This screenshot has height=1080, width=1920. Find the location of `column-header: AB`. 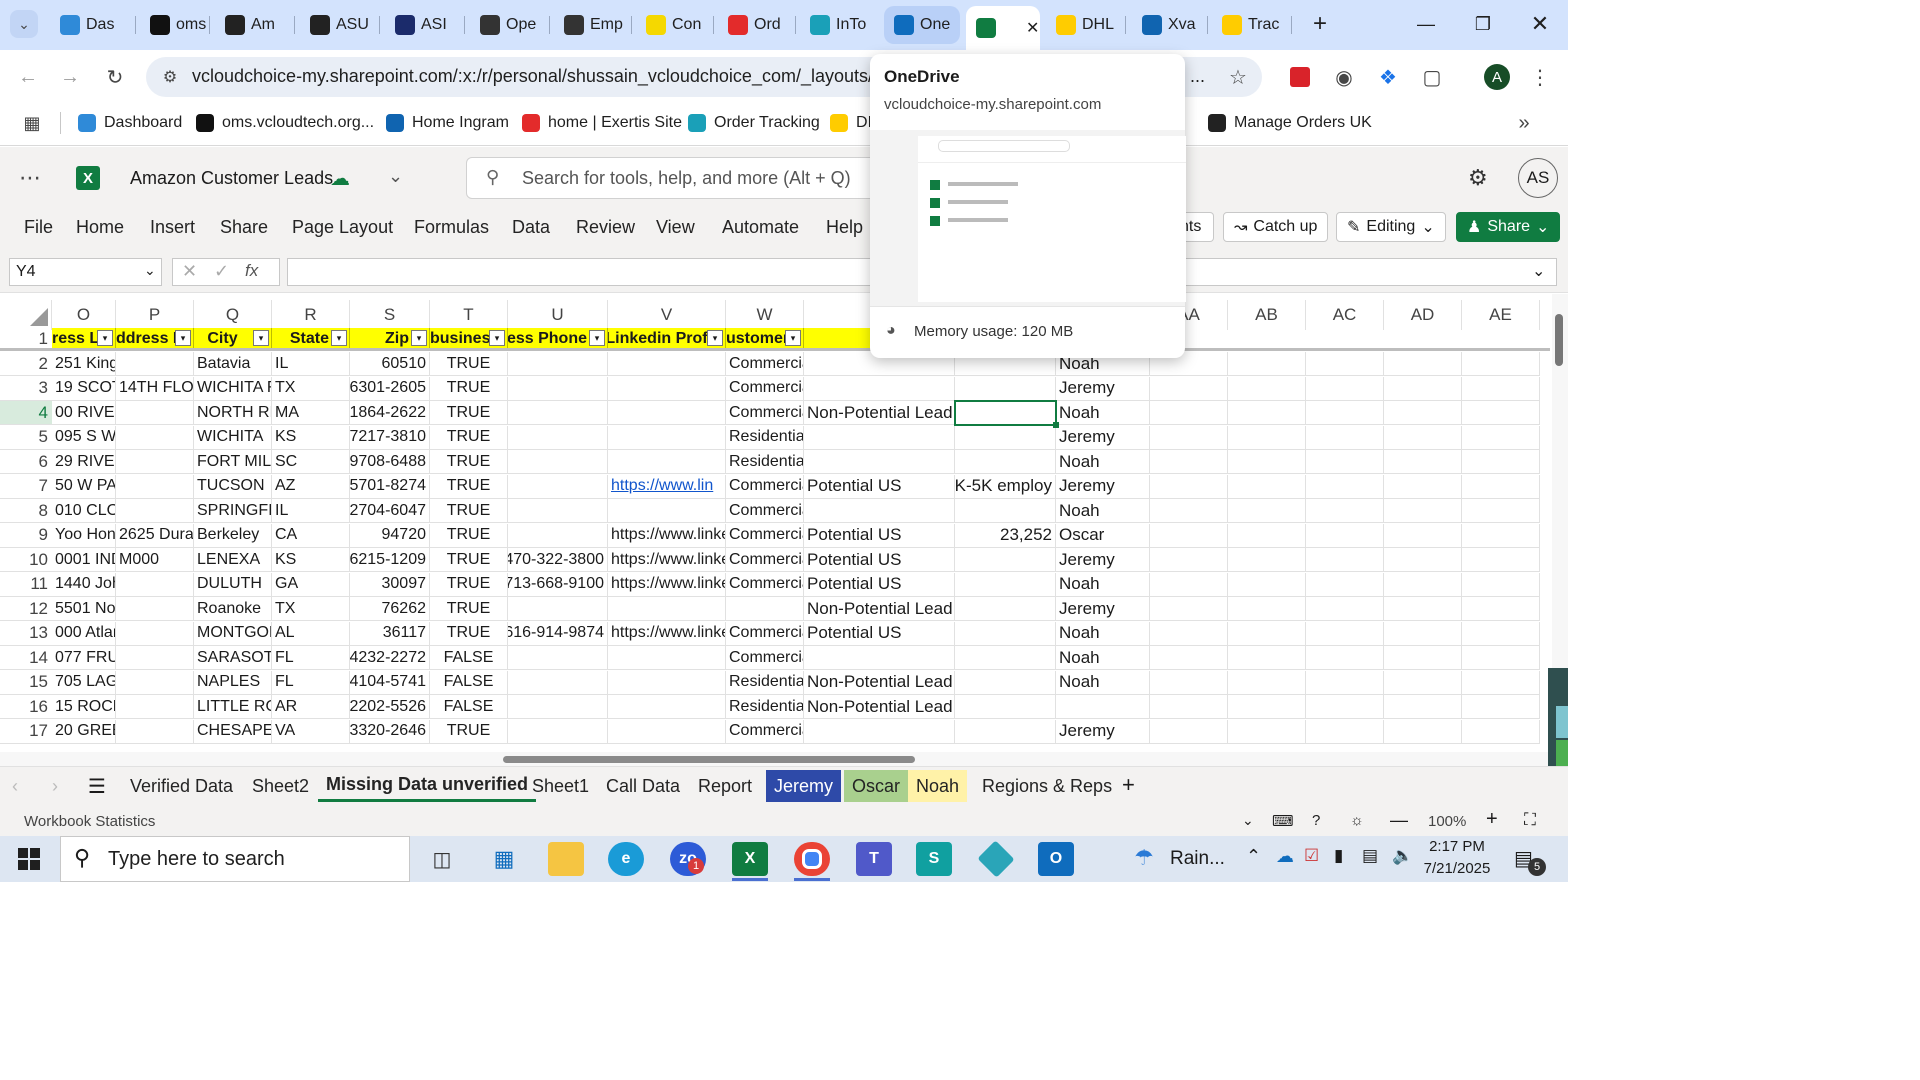

column-header: AB is located at coordinates (1267, 315).